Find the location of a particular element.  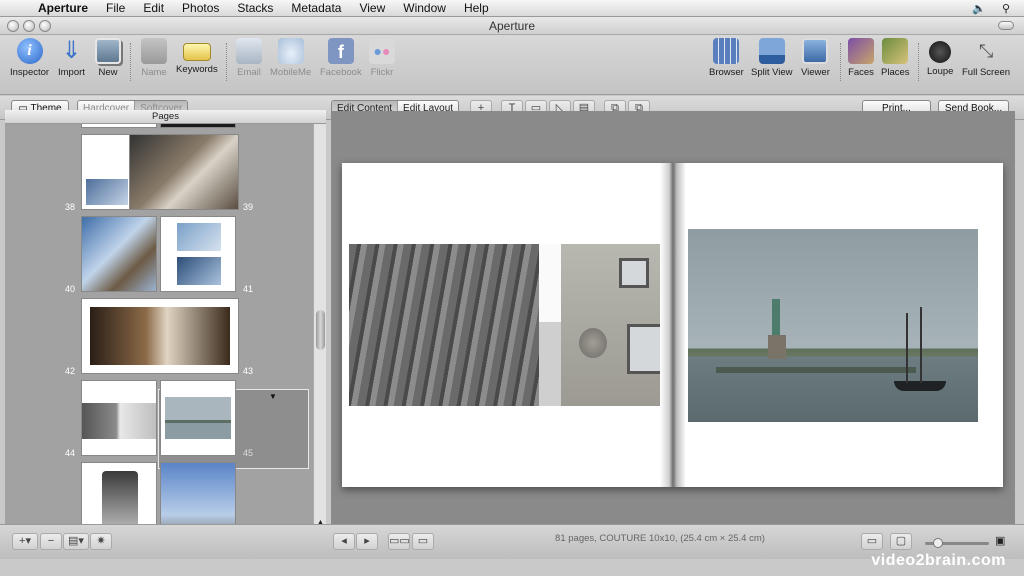

page-number: 38 is located at coordinates (70, 207).